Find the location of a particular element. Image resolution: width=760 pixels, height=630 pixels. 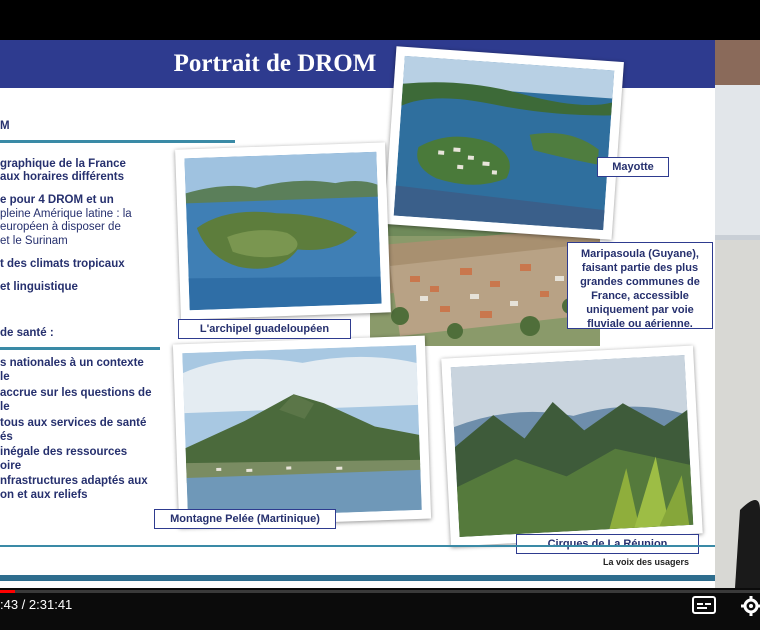

caption-reunion: Cirques de La Réunion is located at coordinates (607, 544).